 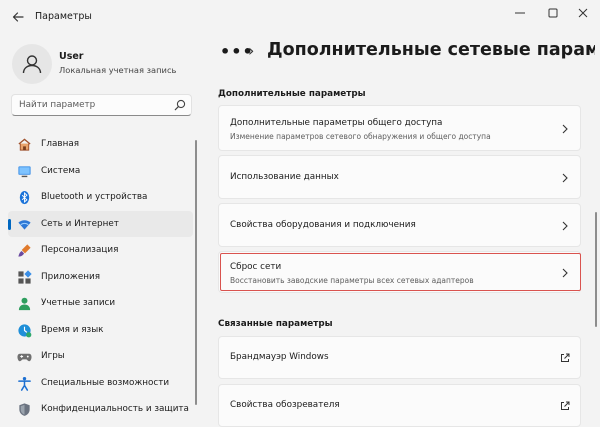 I want to click on accounts-icon, so click(x=24, y=304).